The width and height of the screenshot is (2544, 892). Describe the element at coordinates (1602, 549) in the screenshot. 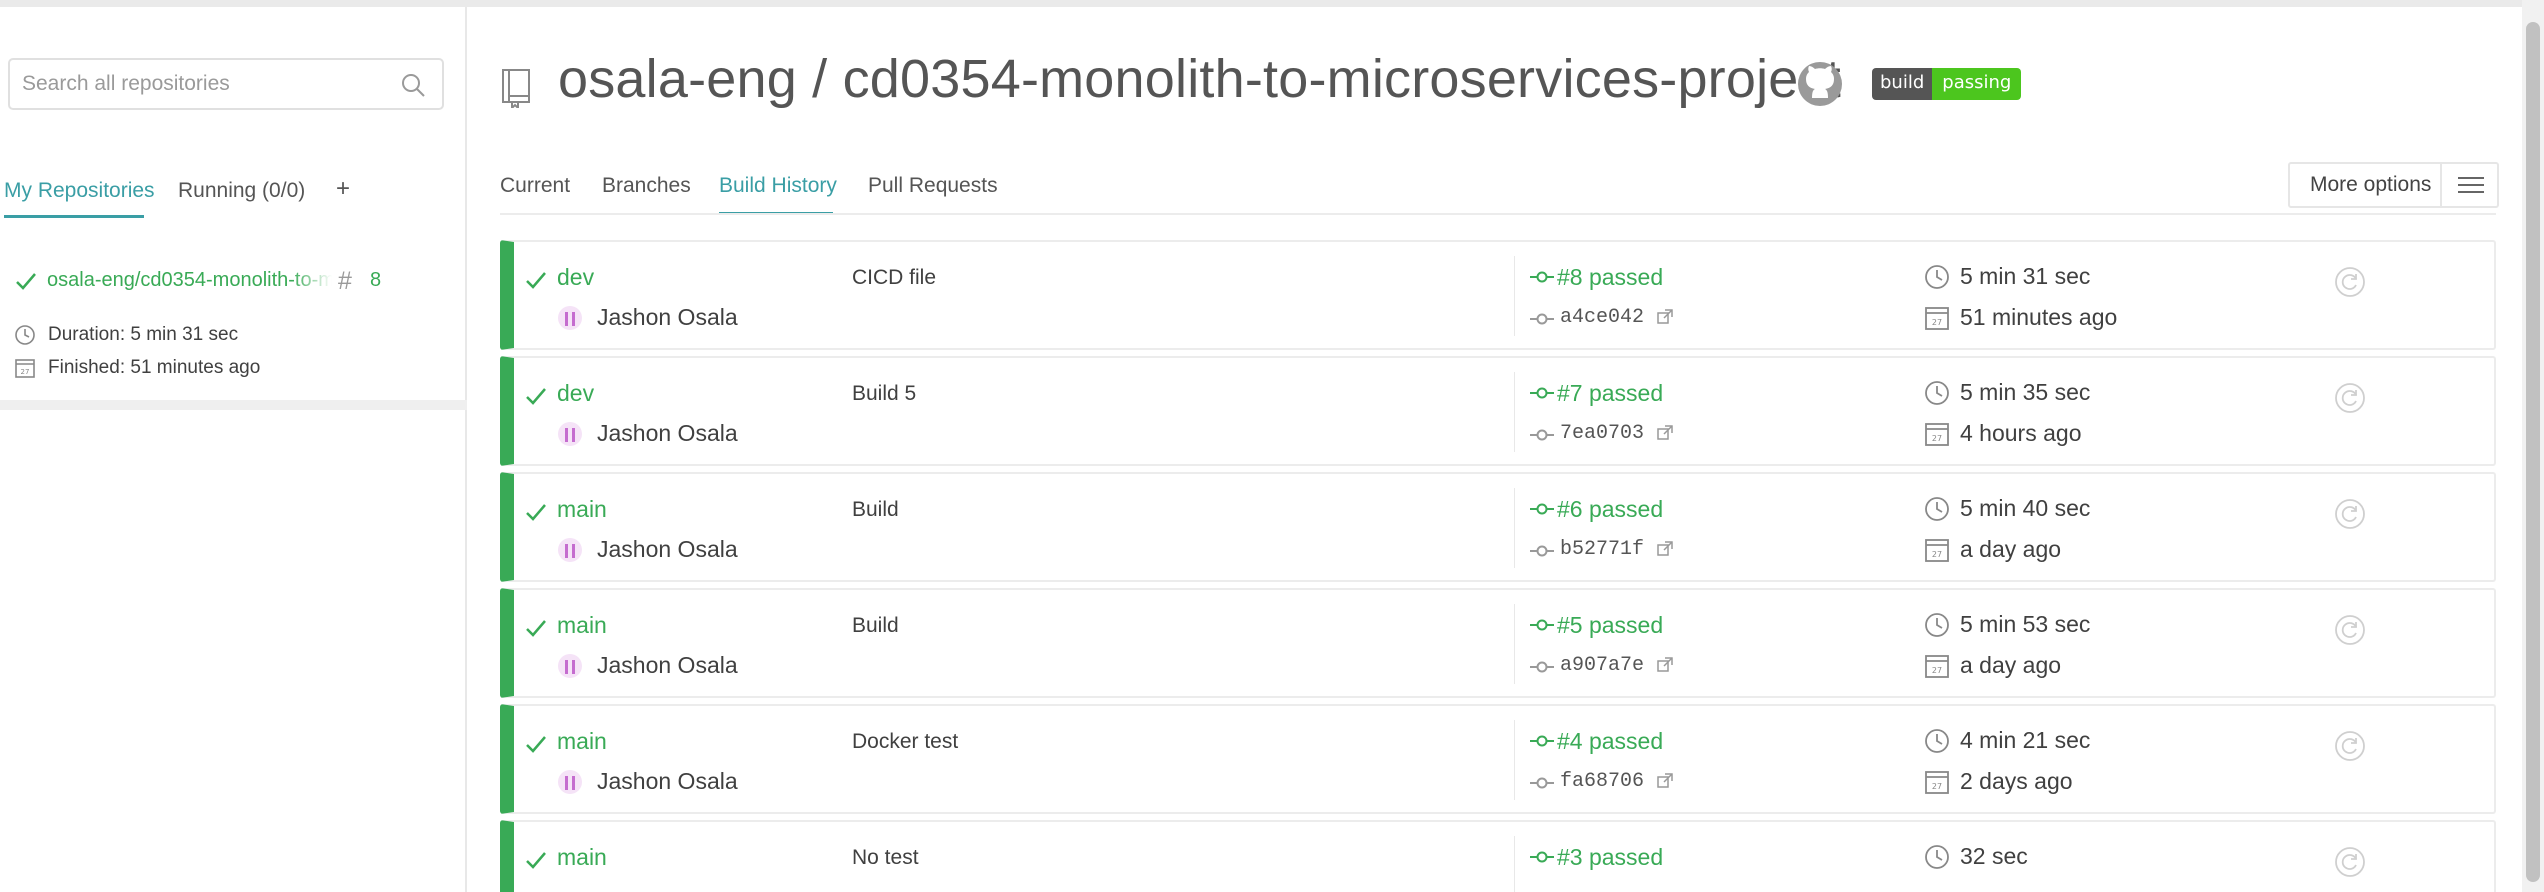

I see `commit-sha-link: b52771f` at that location.